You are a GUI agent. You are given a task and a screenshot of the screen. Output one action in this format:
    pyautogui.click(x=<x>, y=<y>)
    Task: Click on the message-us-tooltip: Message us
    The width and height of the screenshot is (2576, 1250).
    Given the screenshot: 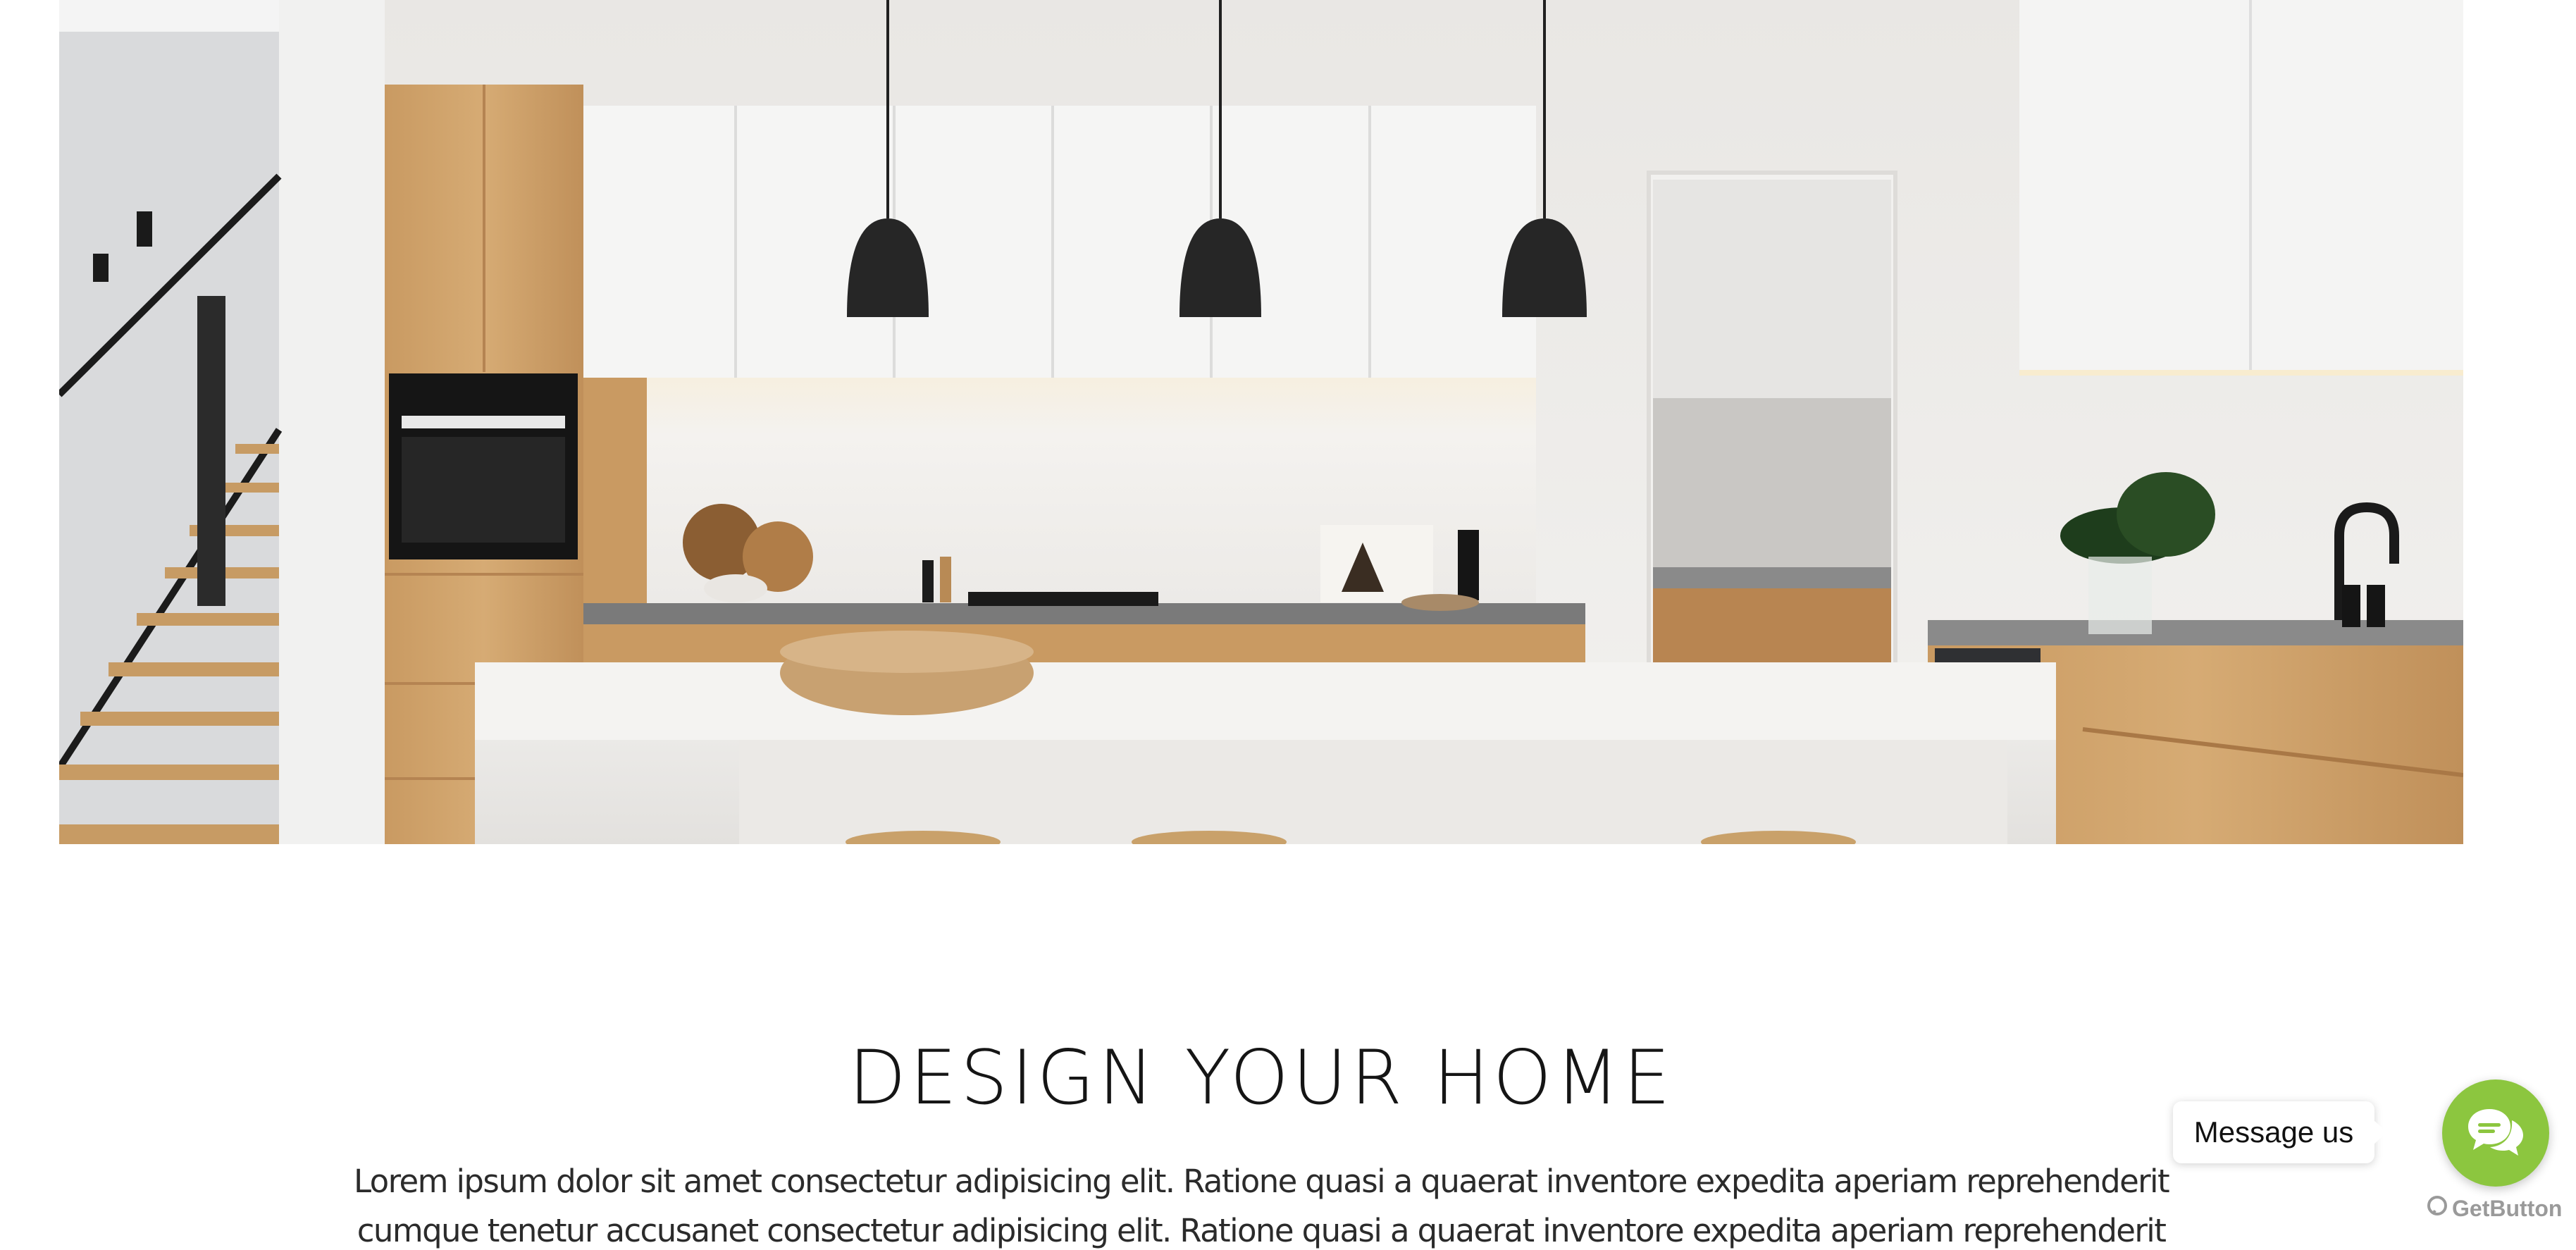 What is the action you would take?
    pyautogui.click(x=2280, y=1132)
    